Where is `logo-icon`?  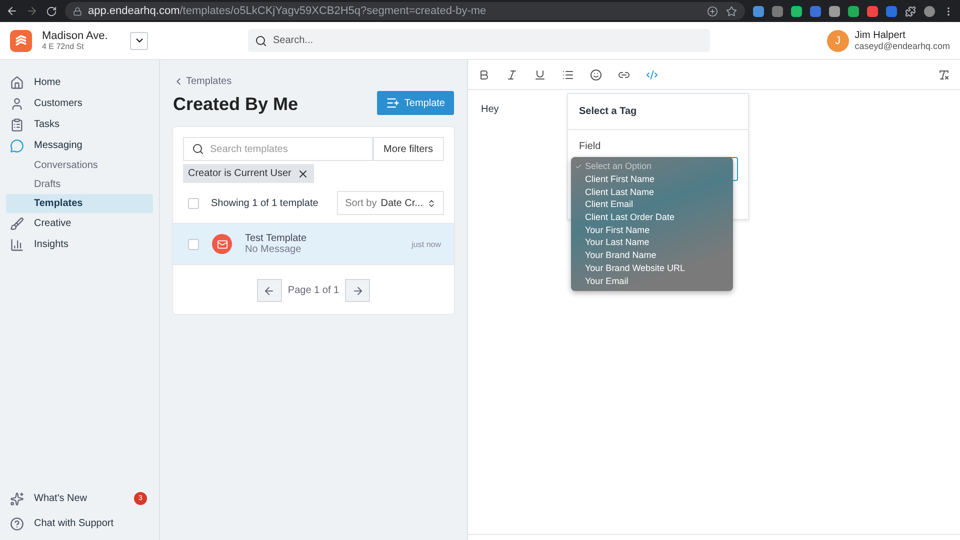 logo-icon is located at coordinates (21, 41).